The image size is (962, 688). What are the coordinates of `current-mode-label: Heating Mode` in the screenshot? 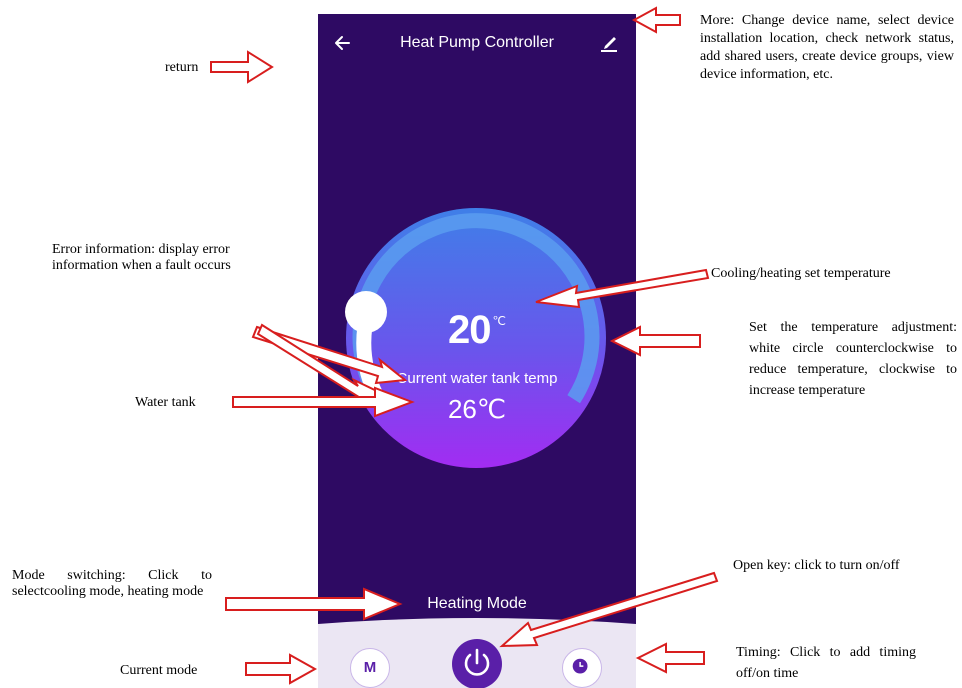 It's located at (477, 603).